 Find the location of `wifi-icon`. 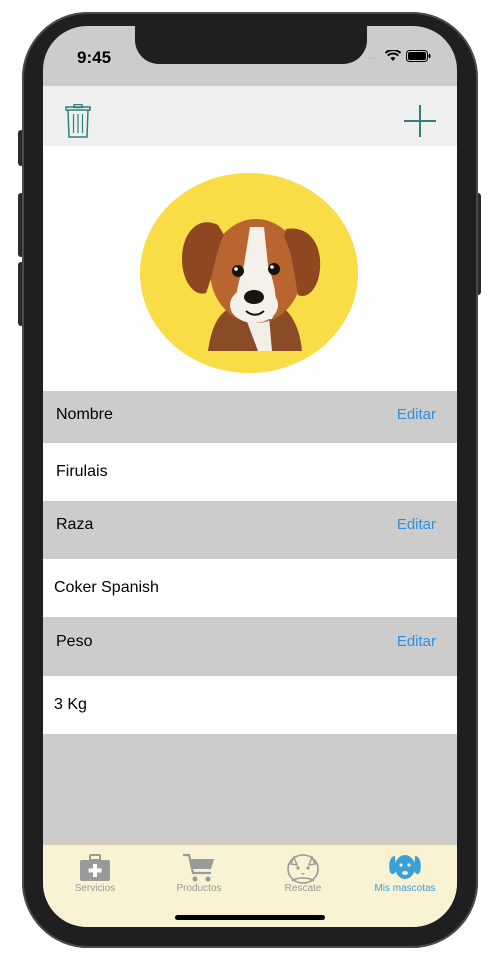

wifi-icon is located at coordinates (393, 55).